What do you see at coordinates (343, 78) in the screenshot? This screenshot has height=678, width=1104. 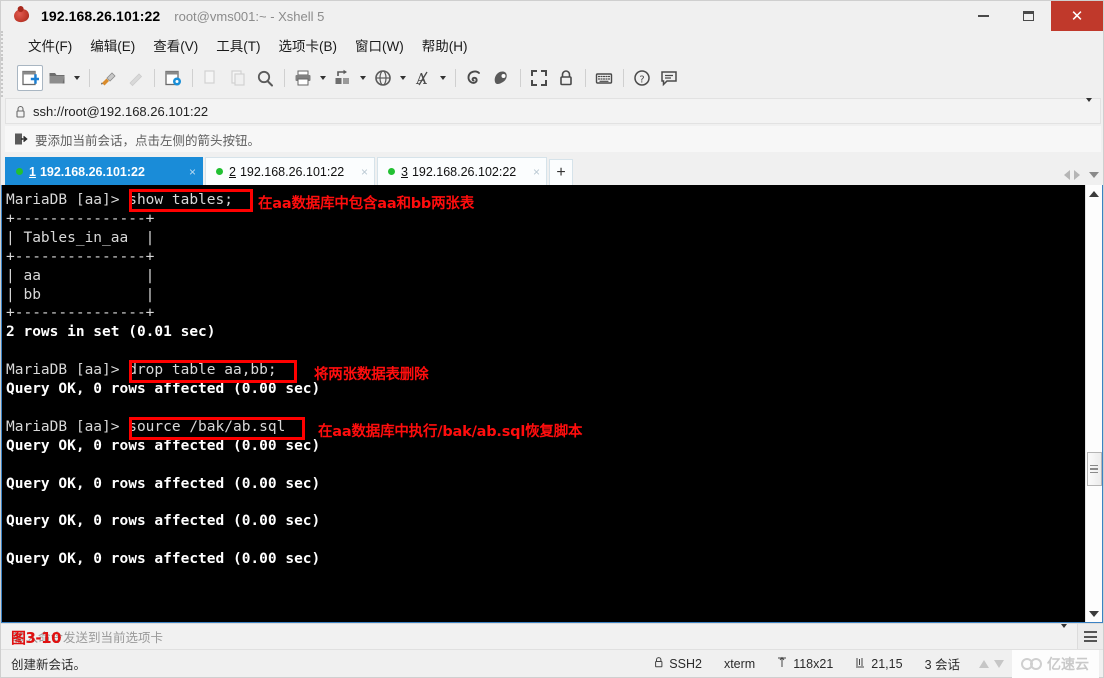 I see `file-transfer-icon` at bounding box center [343, 78].